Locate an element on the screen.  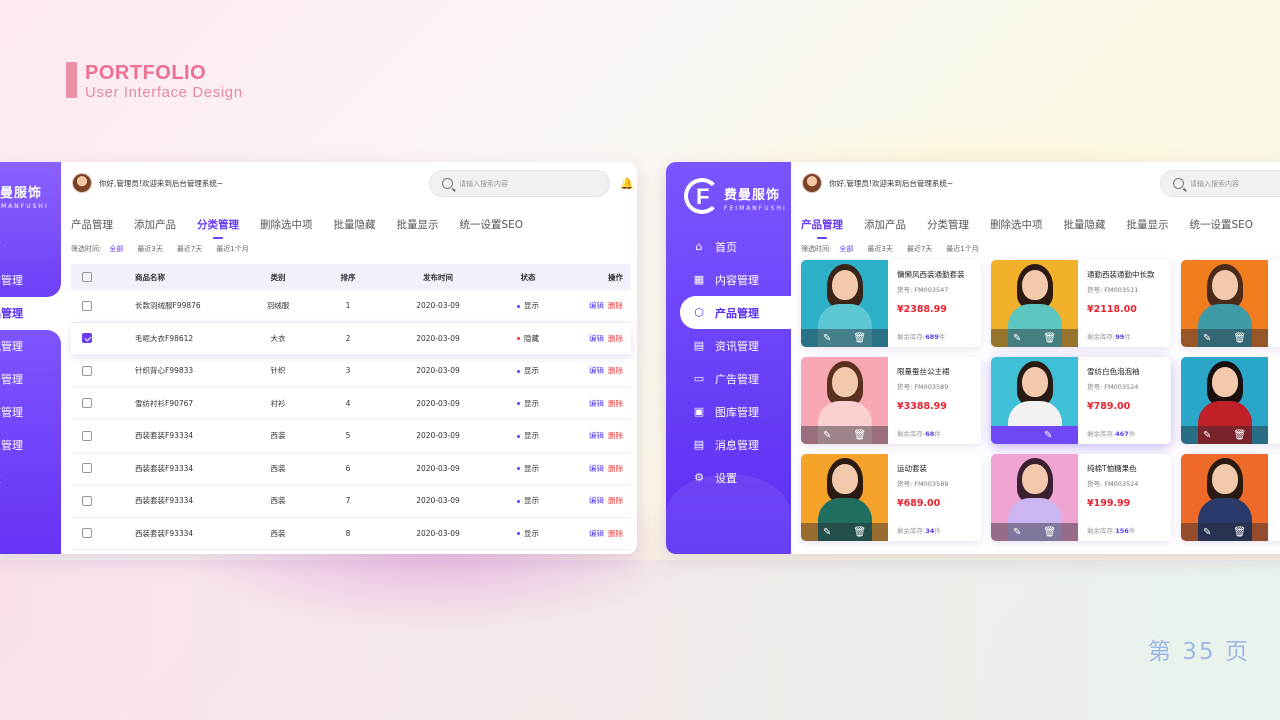
sidebar-item-7: 置 is located at coordinates (30, 477).